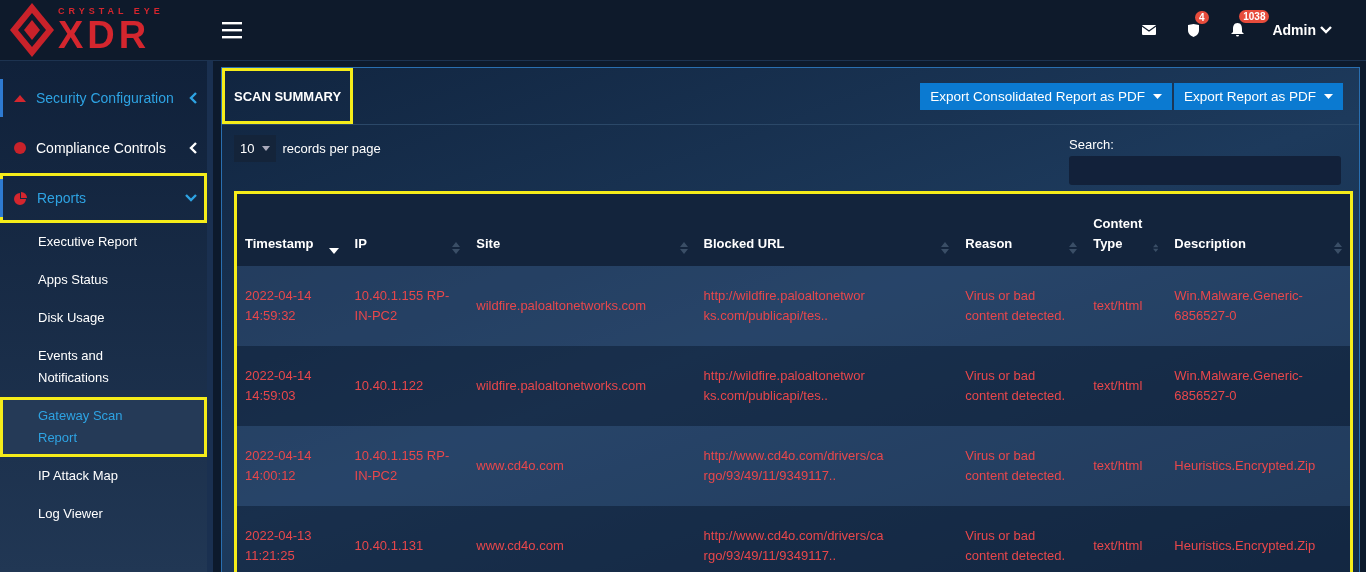 This screenshot has width=1366, height=572. What do you see at coordinates (103, 242) in the screenshot?
I see `sidebar-subitem: Executive Report` at bounding box center [103, 242].